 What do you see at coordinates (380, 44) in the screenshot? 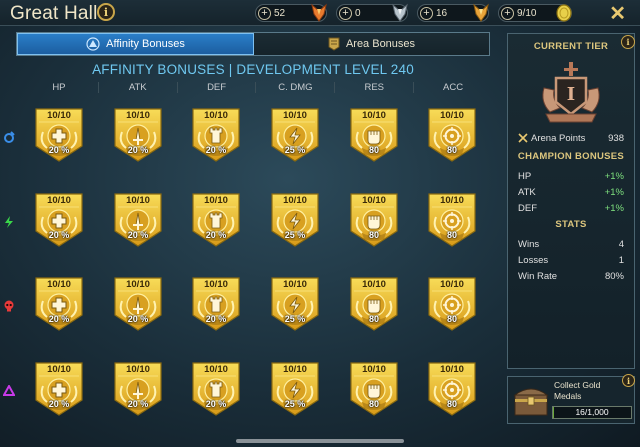
I see `tab-label: Area Bonuses` at bounding box center [380, 44].